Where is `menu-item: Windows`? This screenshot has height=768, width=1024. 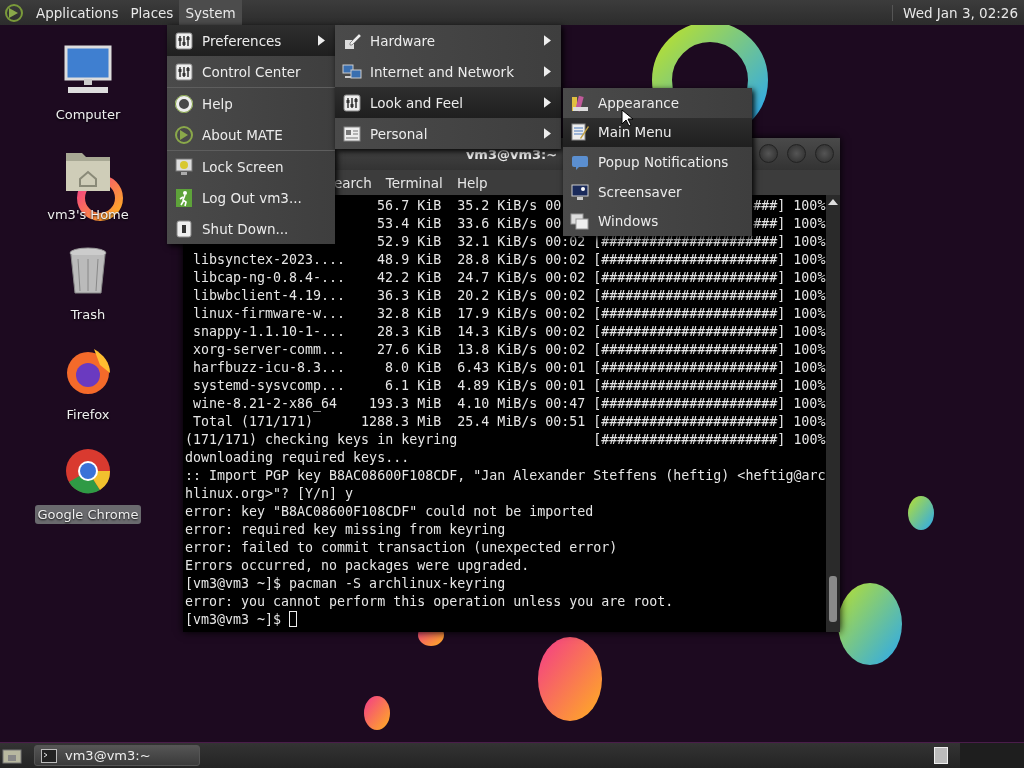 menu-item: Windows is located at coordinates (657, 221).